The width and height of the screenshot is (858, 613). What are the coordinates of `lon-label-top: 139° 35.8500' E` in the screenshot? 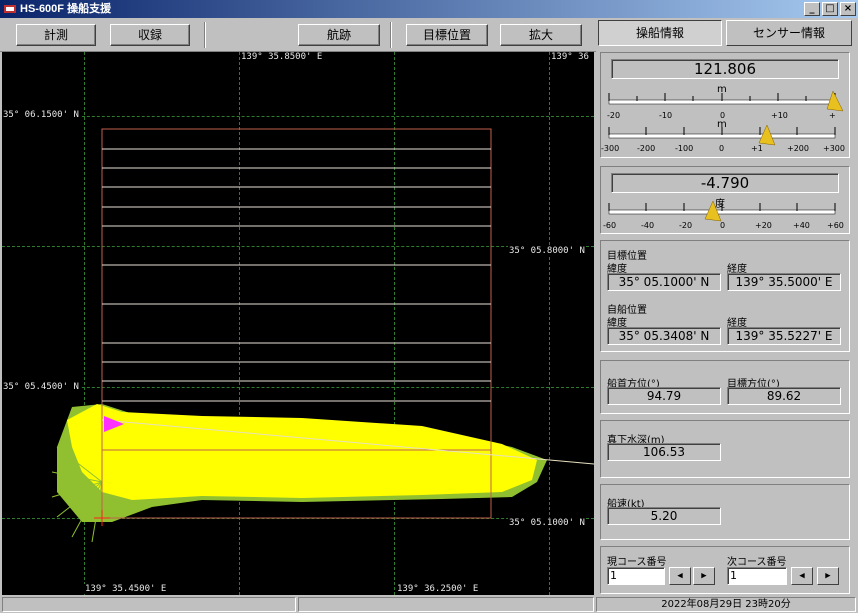 It's located at (282, 57).